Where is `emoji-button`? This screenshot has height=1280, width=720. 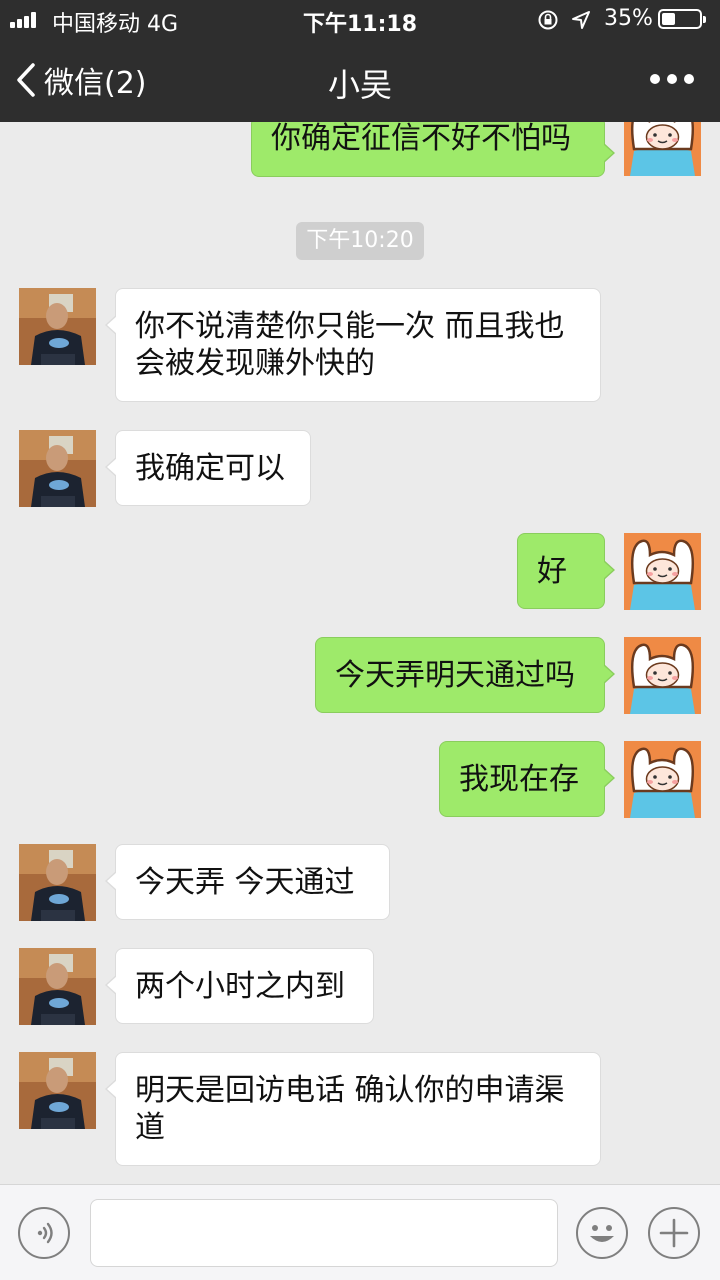 emoji-button is located at coordinates (602, 1233).